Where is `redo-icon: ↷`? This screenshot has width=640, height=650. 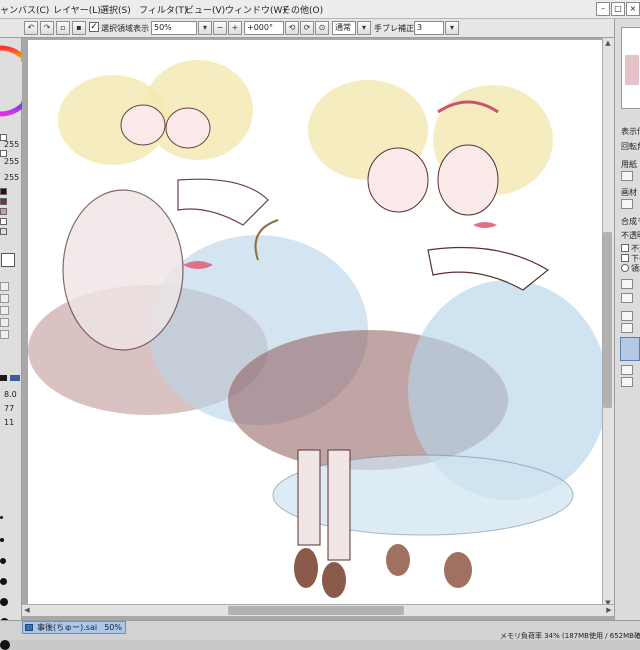 redo-icon: ↷ is located at coordinates (47, 28).